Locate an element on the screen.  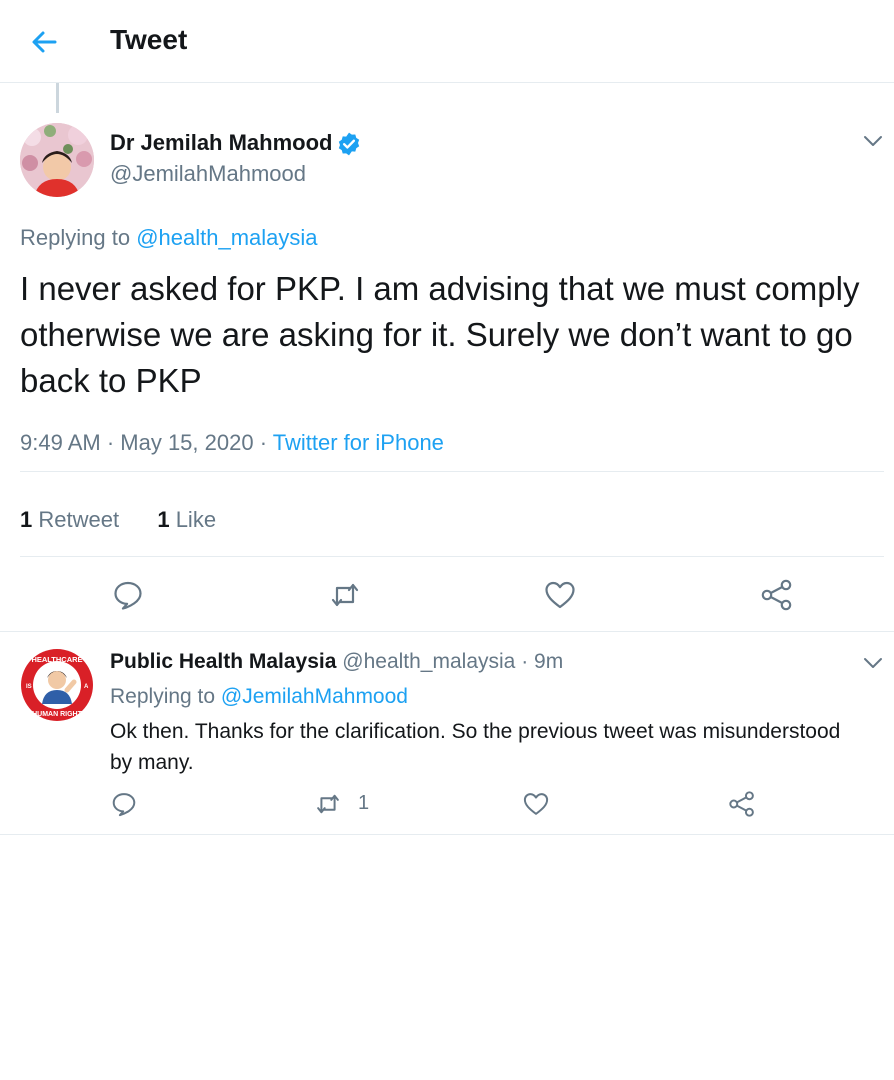
tweet-stats: 1 Retweet 1 Like is located at coordinates (118, 520).